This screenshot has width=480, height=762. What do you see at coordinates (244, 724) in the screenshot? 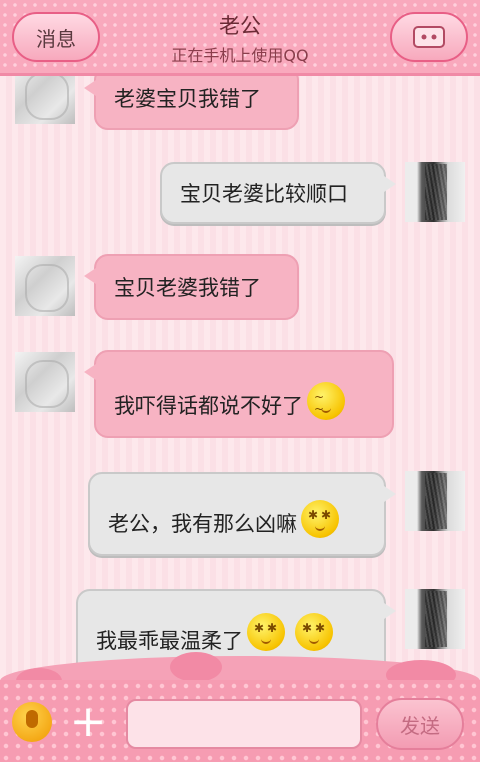
I see `message-input` at bounding box center [244, 724].